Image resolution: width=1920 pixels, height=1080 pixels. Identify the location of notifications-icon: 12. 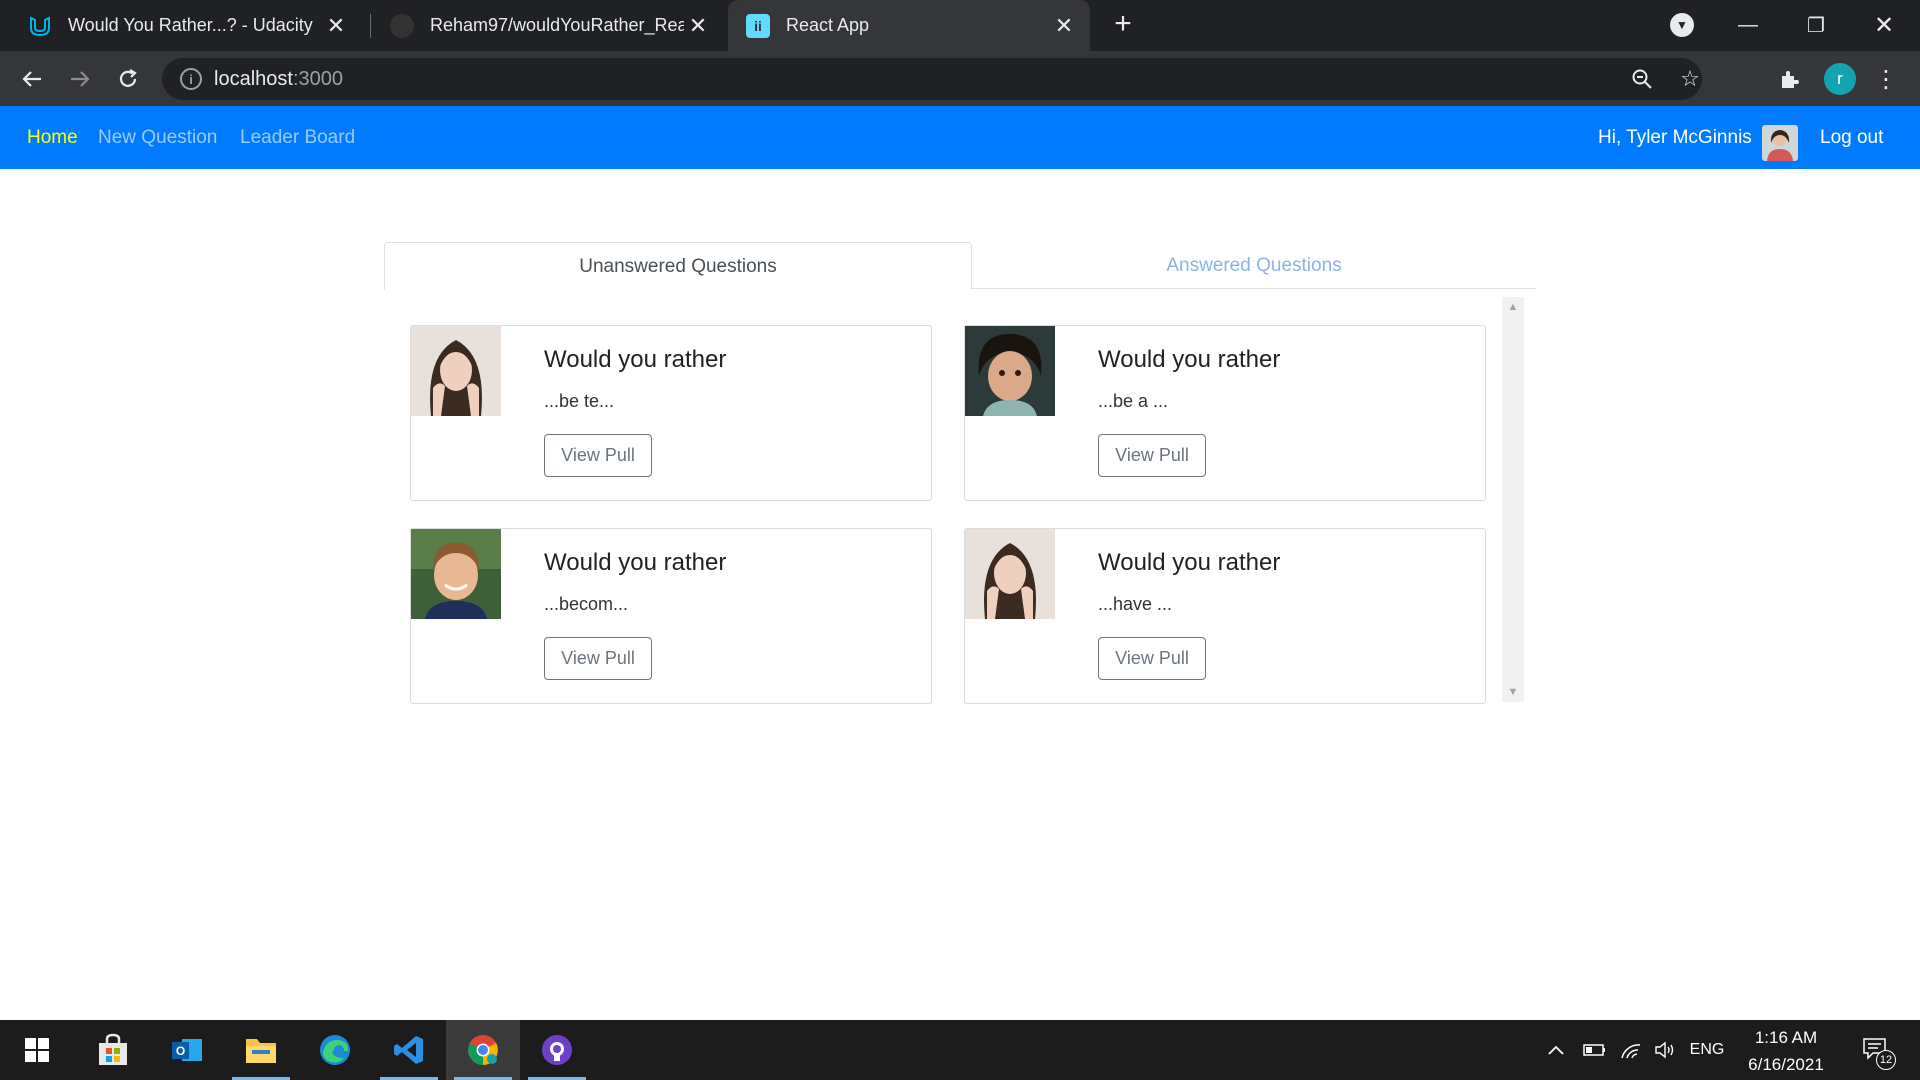
(1876, 1050).